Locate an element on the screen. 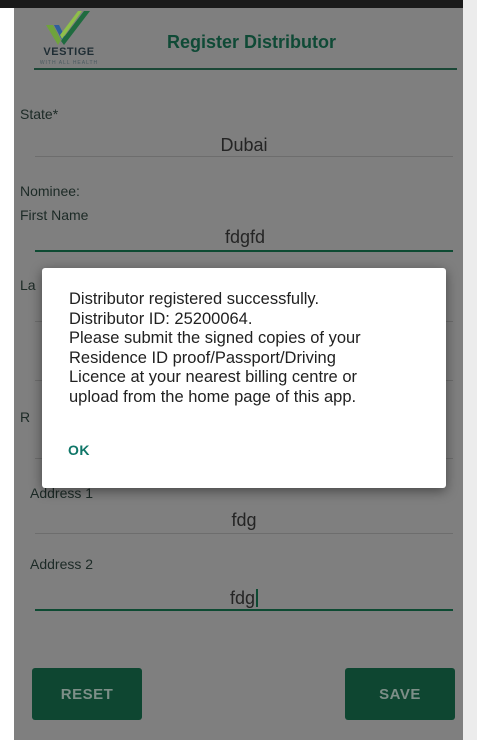 The height and width of the screenshot is (740, 477). dialog-line: Residence ID proof/Passport/Driving is located at coordinates (202, 357).